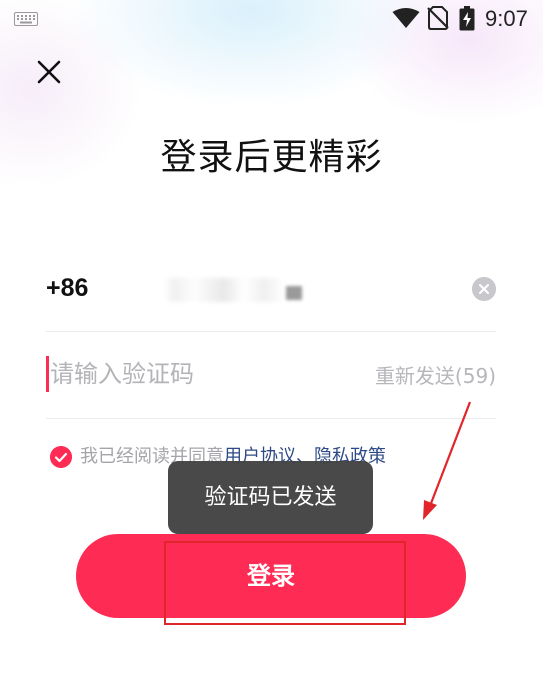 This screenshot has height=698, width=543. What do you see at coordinates (506, 18) in the screenshot?
I see `status-time: 9:07` at bounding box center [506, 18].